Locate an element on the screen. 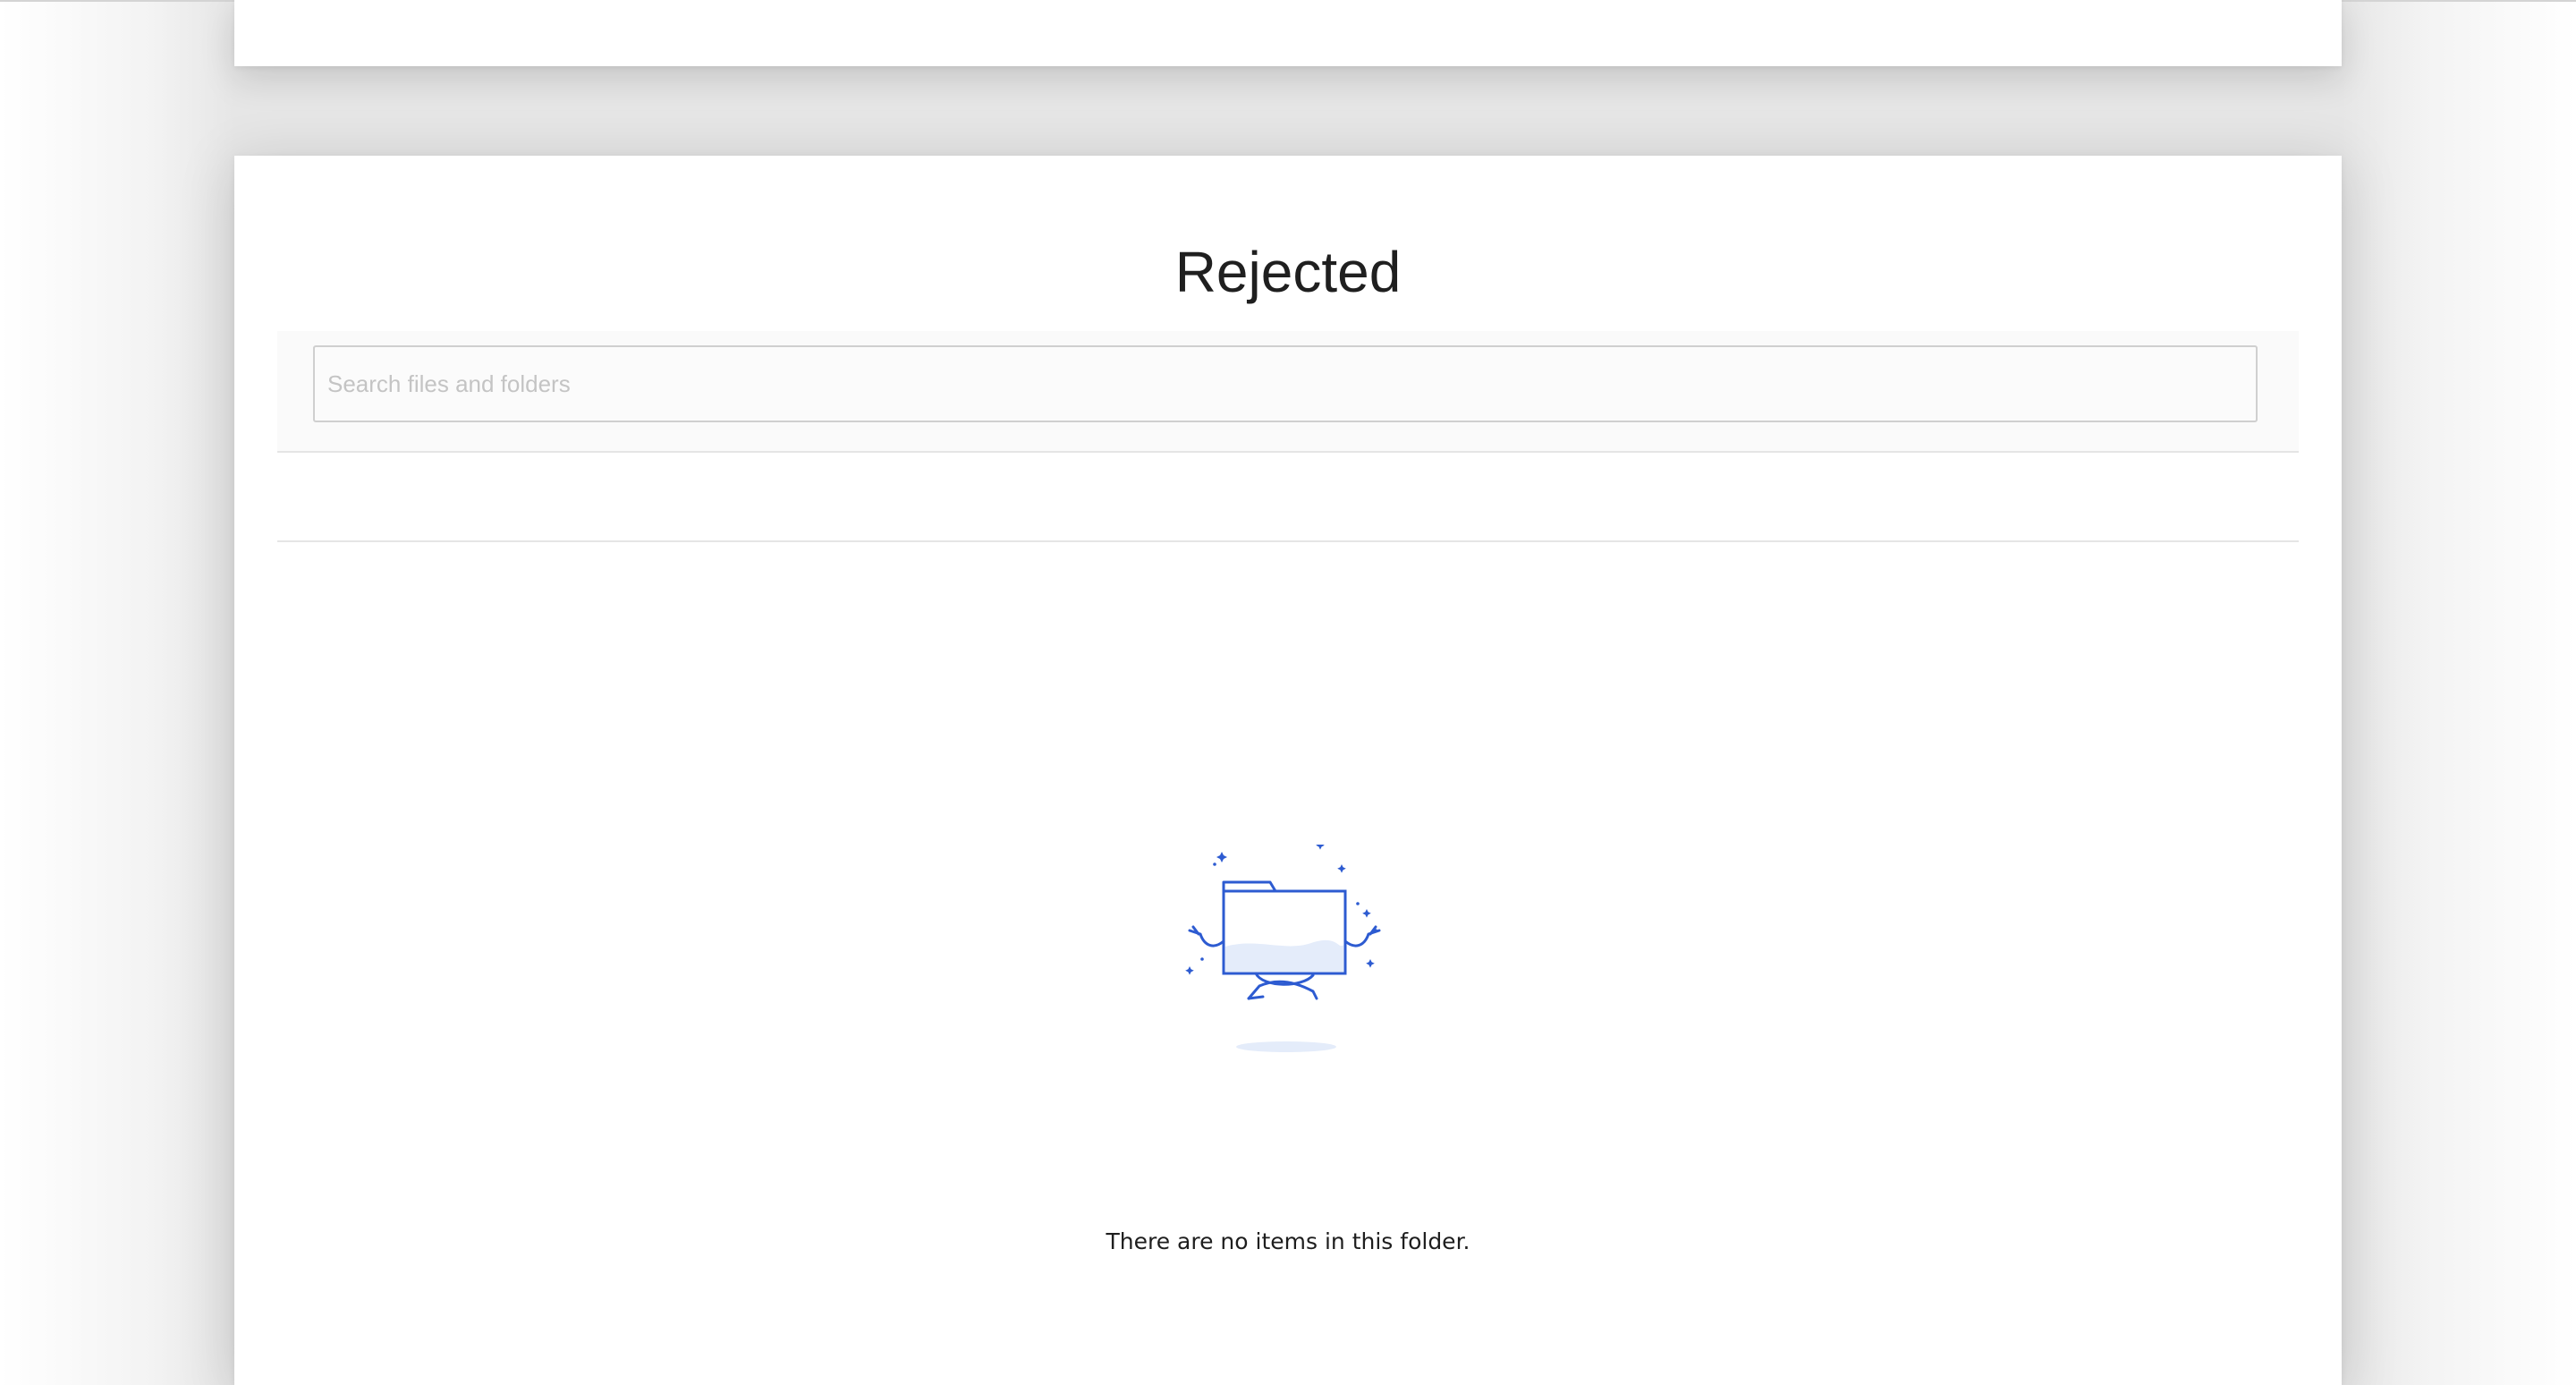 The height and width of the screenshot is (1385, 2576). empty-state-message: There are no items in this folder. is located at coordinates (1288, 1241).